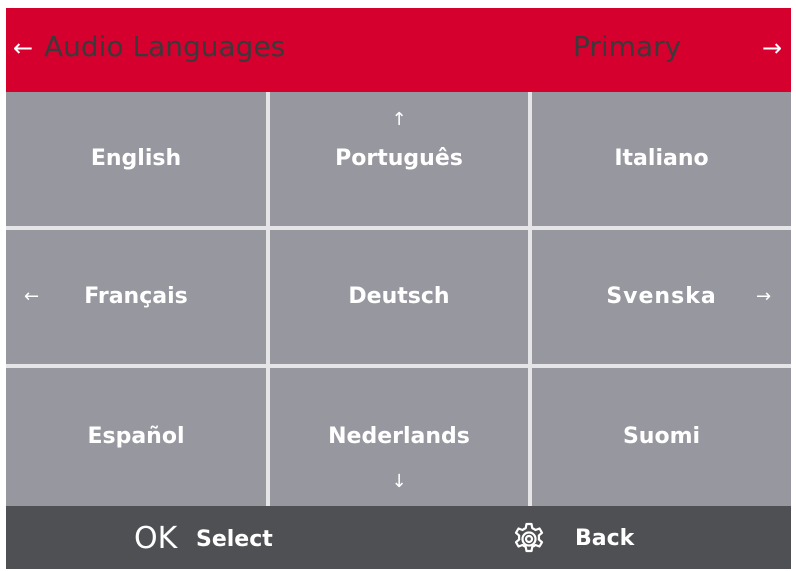  I want to click on language-tile-espanol: Español, so click(136, 437).